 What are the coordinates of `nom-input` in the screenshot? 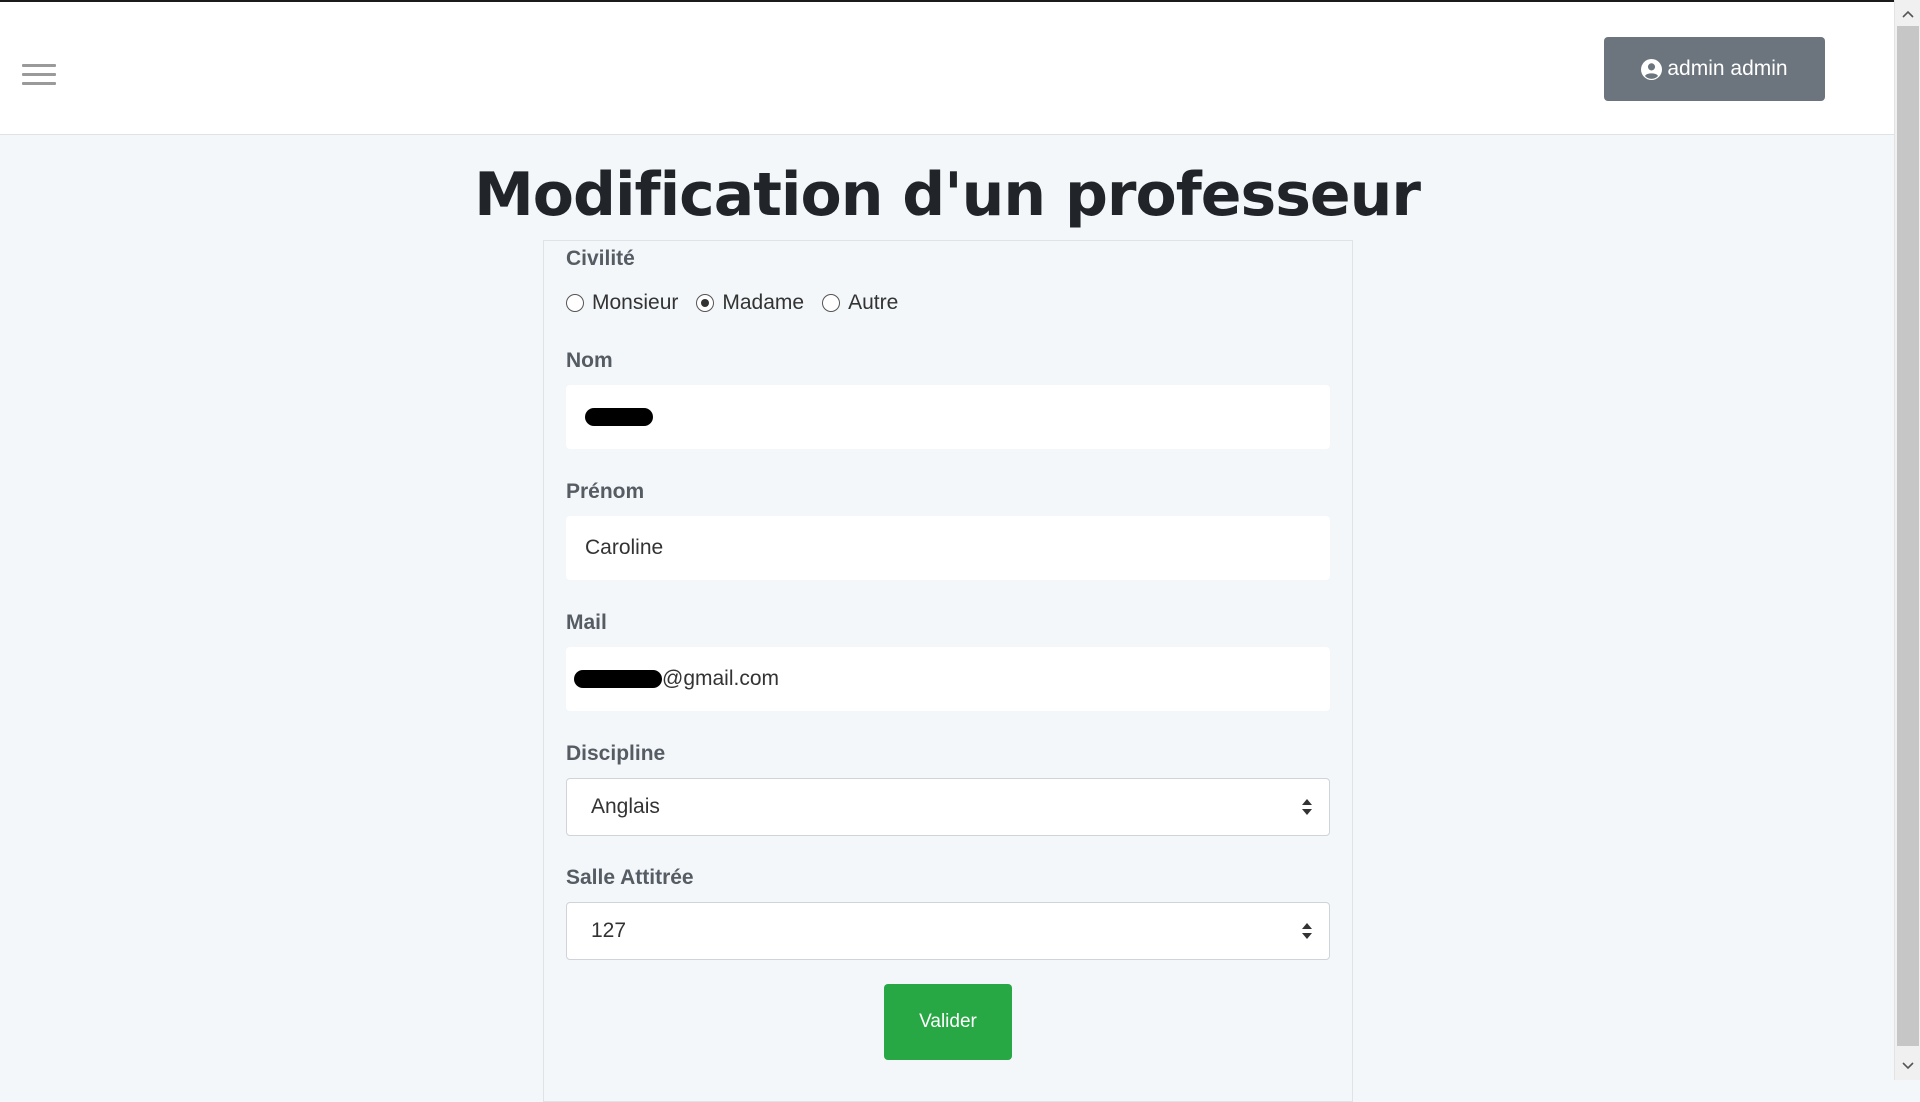 It's located at (948, 417).